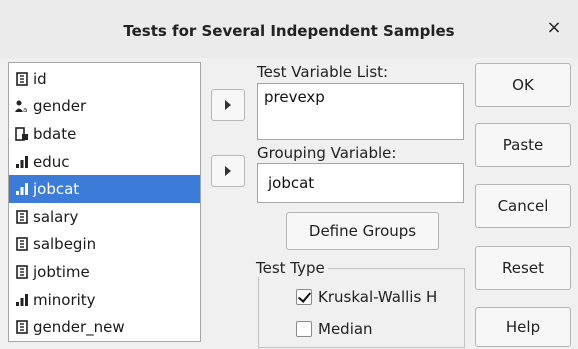  I want to click on test-variable-list-label: Test Variable List:, so click(323, 72).